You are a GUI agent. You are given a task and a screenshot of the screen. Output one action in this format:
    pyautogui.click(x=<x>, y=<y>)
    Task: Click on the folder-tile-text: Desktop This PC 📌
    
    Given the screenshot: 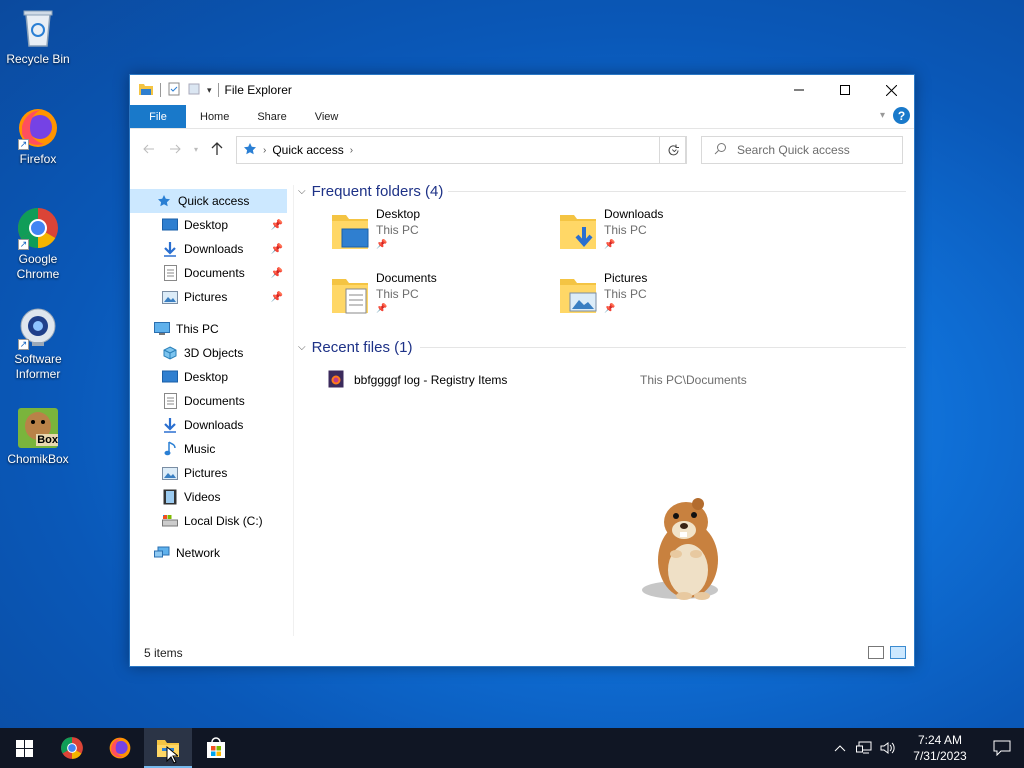 What is the action you would take?
    pyautogui.click(x=398, y=233)
    